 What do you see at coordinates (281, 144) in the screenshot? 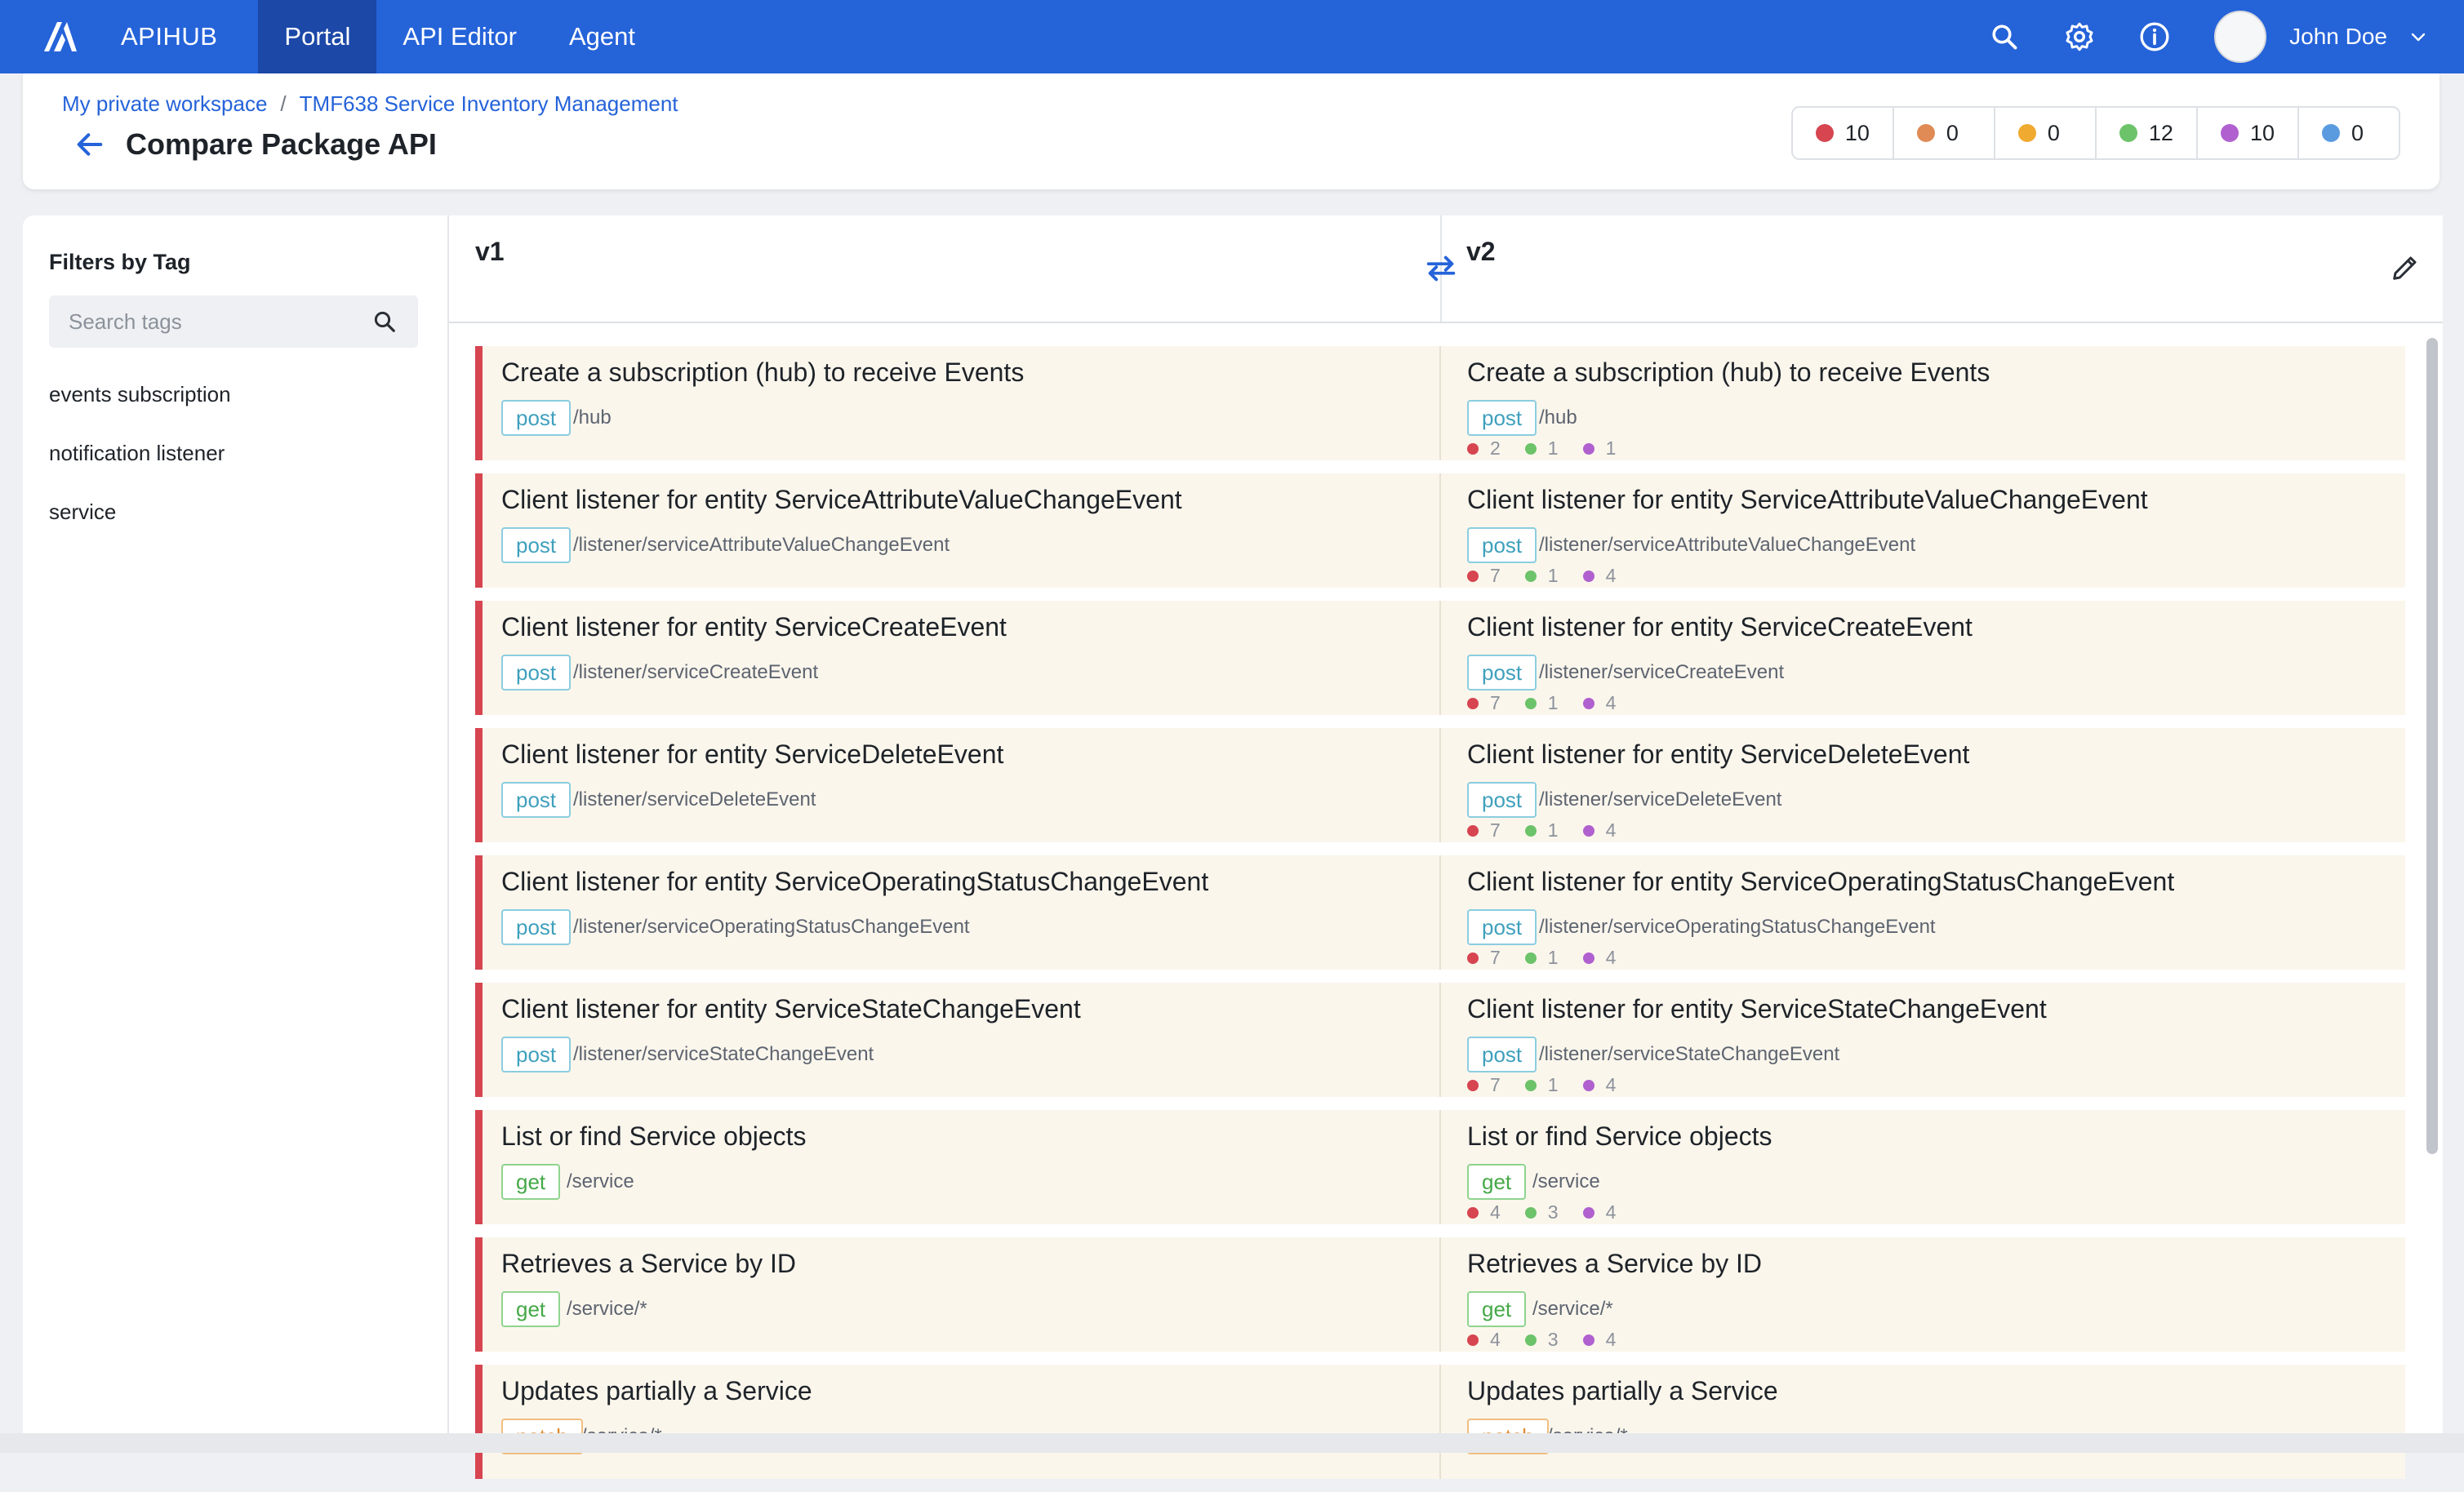
I see `page-title: Compare Package API` at bounding box center [281, 144].